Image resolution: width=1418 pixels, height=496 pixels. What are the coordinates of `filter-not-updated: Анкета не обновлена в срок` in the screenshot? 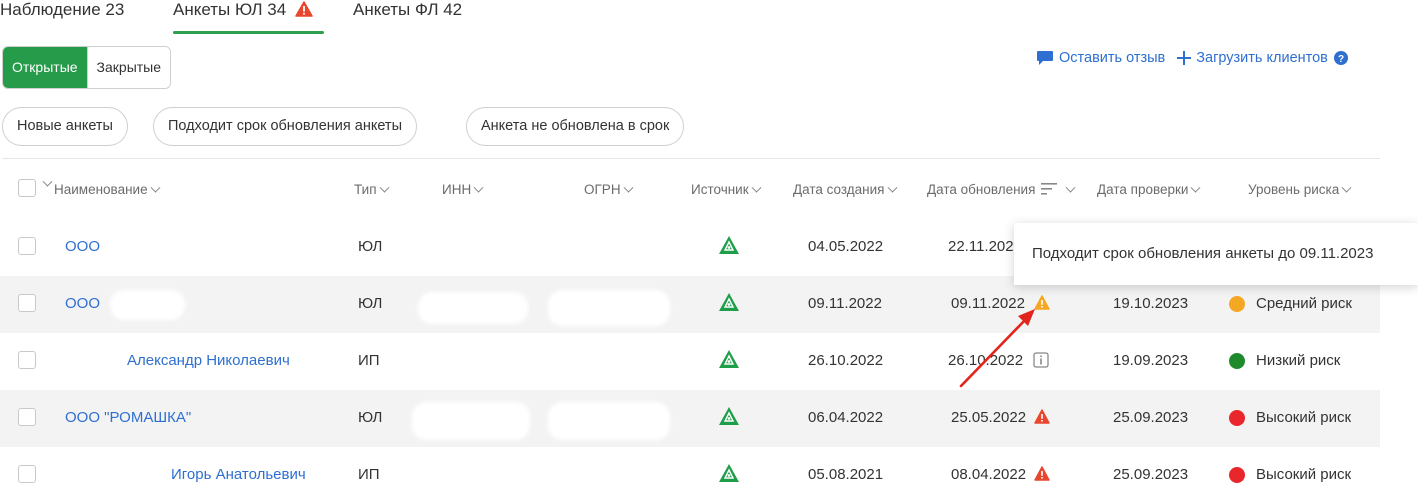 It's located at (575, 126).